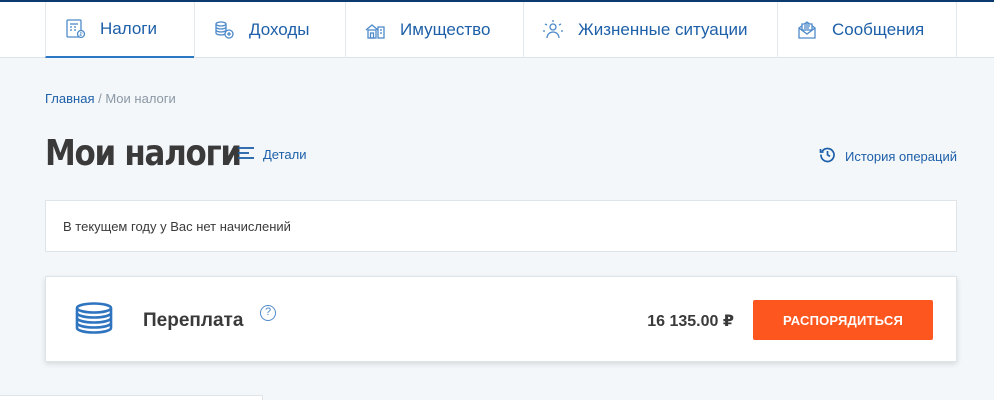  What do you see at coordinates (375, 30) in the screenshot?
I see `property-icon` at bounding box center [375, 30].